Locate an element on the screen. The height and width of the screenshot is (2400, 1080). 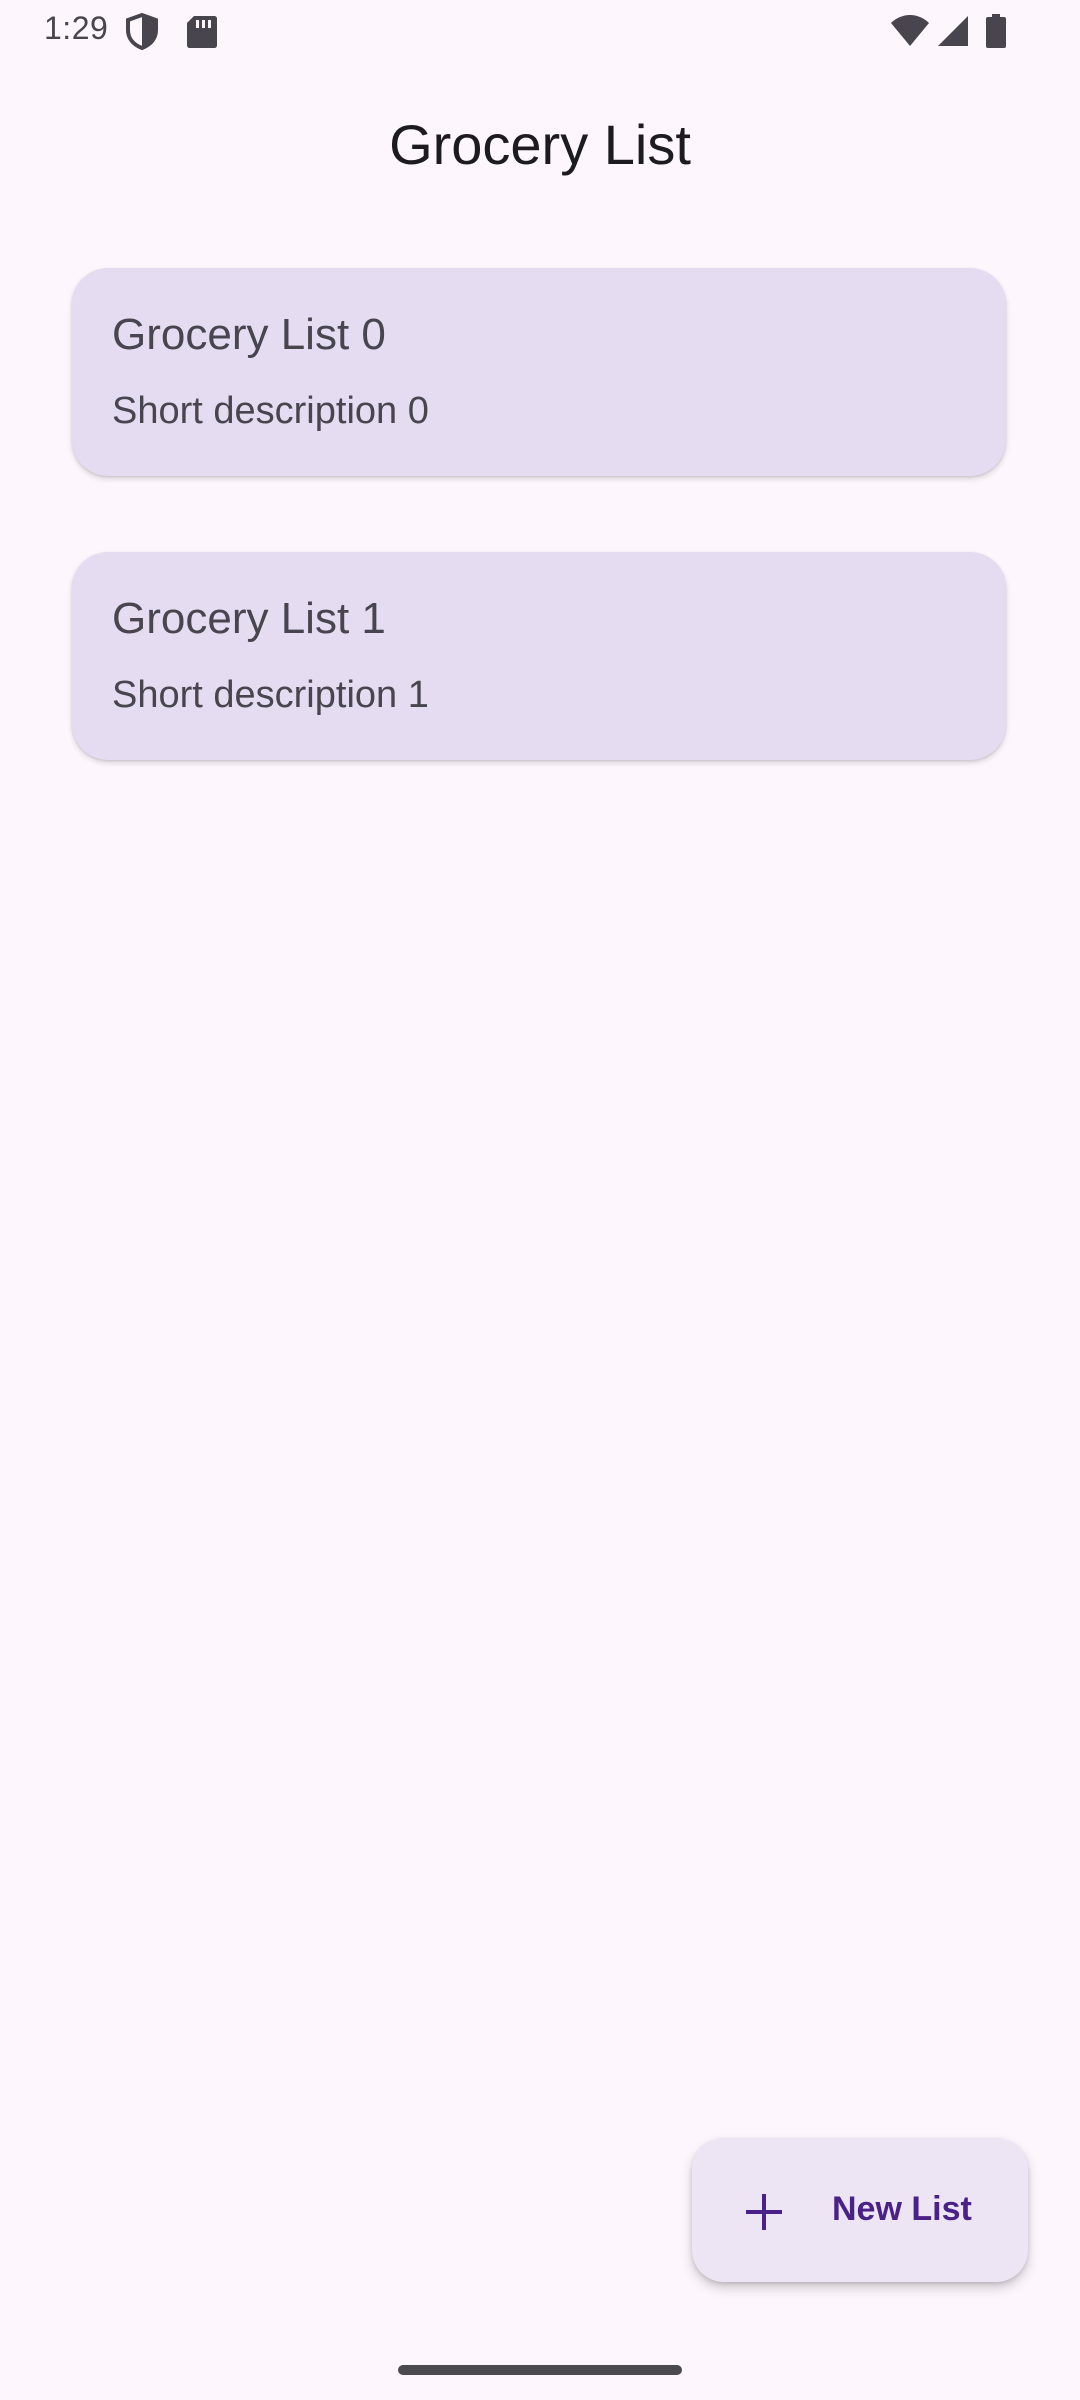
list-title: Grocery List 1 is located at coordinates (249, 618).